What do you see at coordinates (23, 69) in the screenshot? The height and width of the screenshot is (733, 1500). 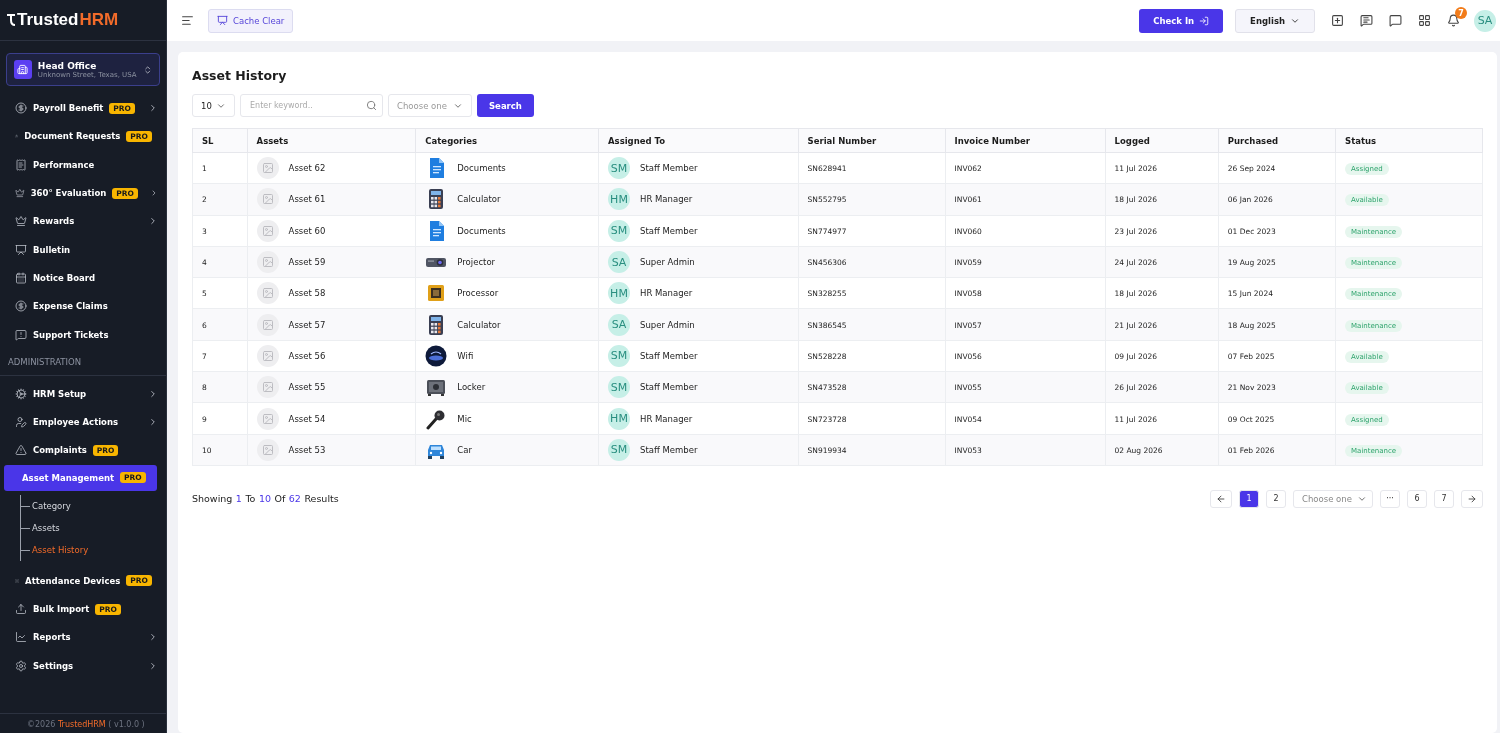 I see `branch-icon` at bounding box center [23, 69].